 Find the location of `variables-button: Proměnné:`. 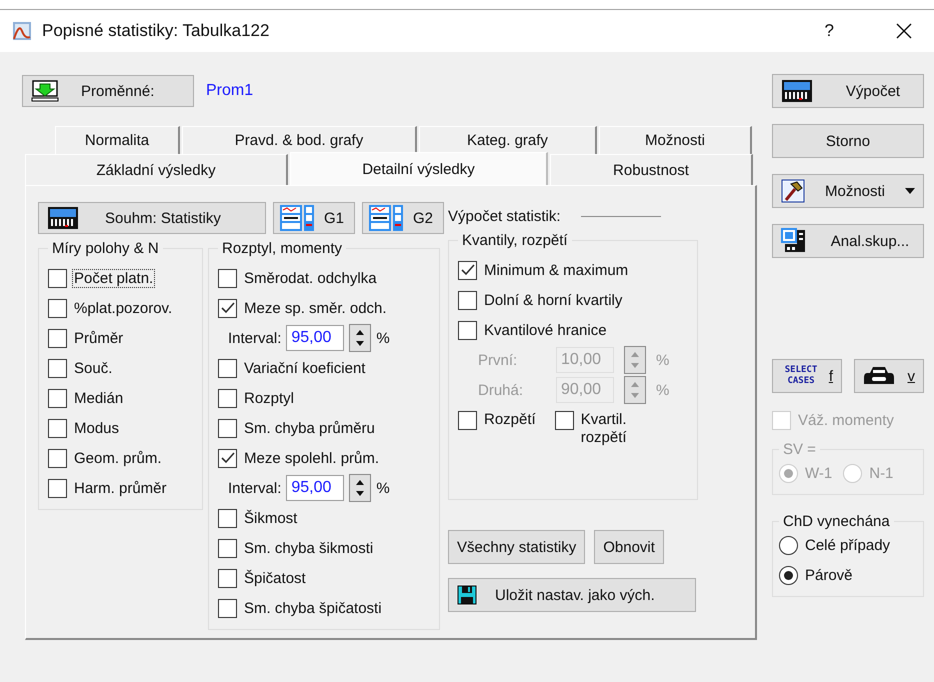

variables-button: Proměnné: is located at coordinates (108, 91).